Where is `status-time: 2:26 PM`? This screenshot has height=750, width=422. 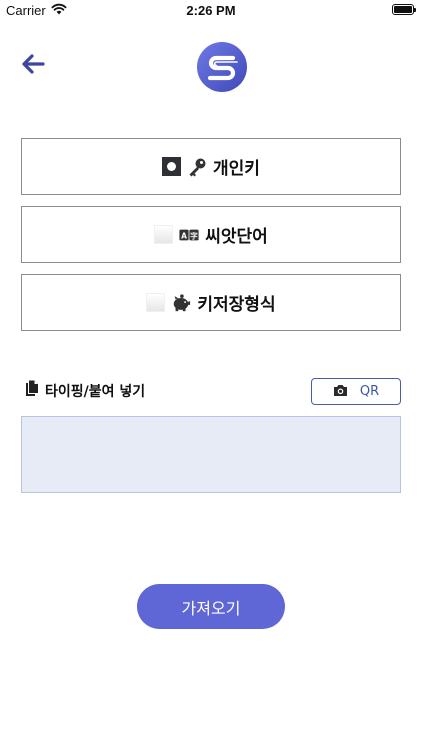
status-time: 2:26 PM is located at coordinates (211, 10).